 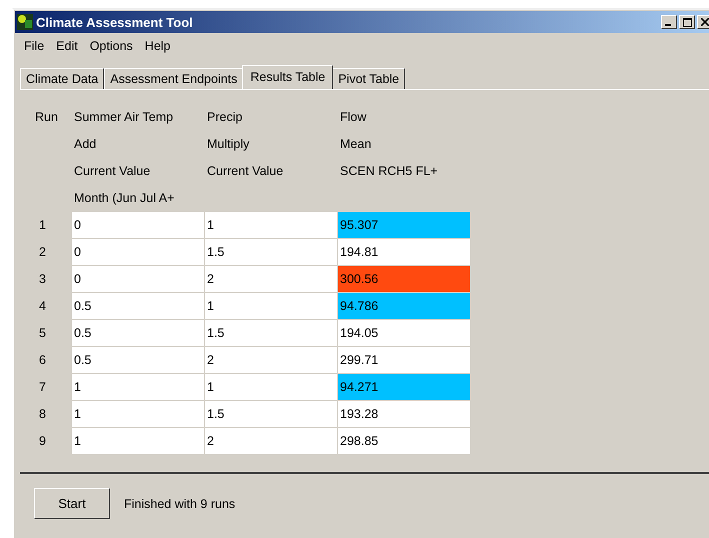 I want to click on row-number: 1, so click(x=42, y=225).